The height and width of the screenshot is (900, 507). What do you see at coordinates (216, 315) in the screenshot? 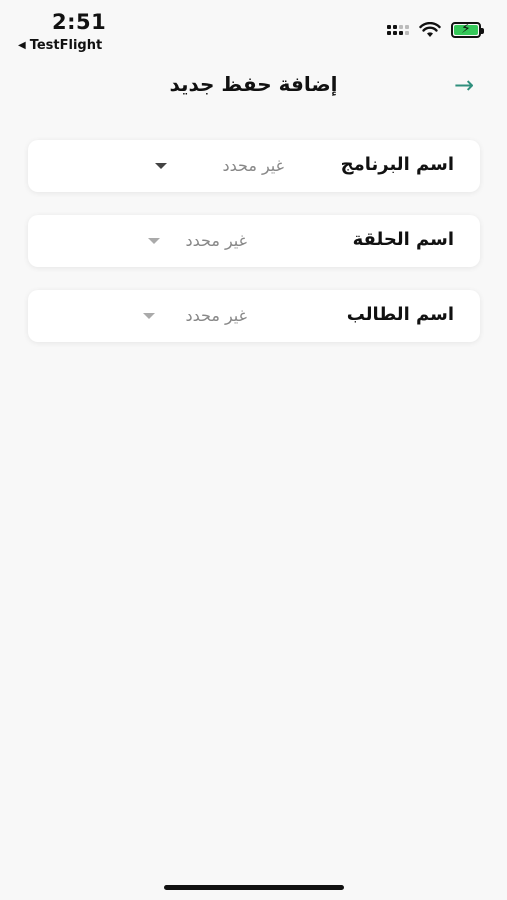
I see `student-value: غير محدد` at bounding box center [216, 315].